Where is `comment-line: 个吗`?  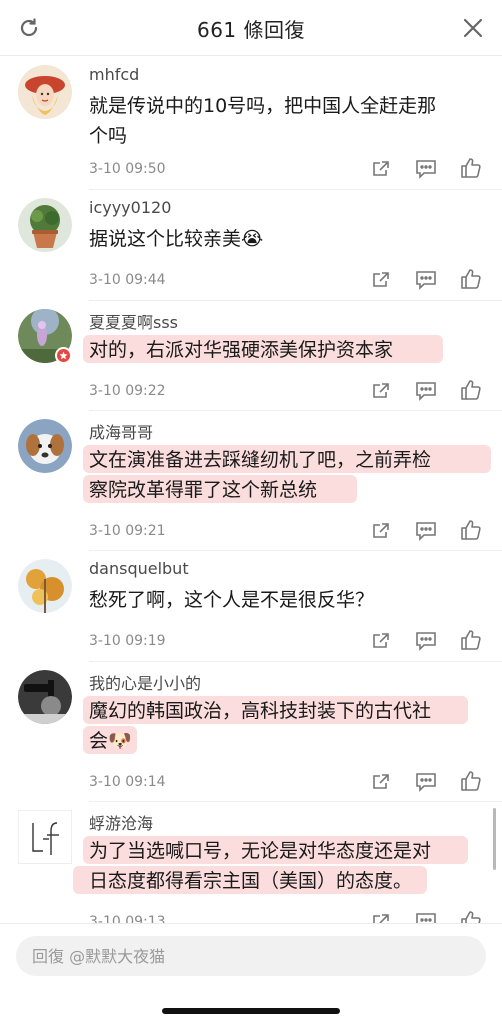
comment-line: 个吗 is located at coordinates (108, 136).